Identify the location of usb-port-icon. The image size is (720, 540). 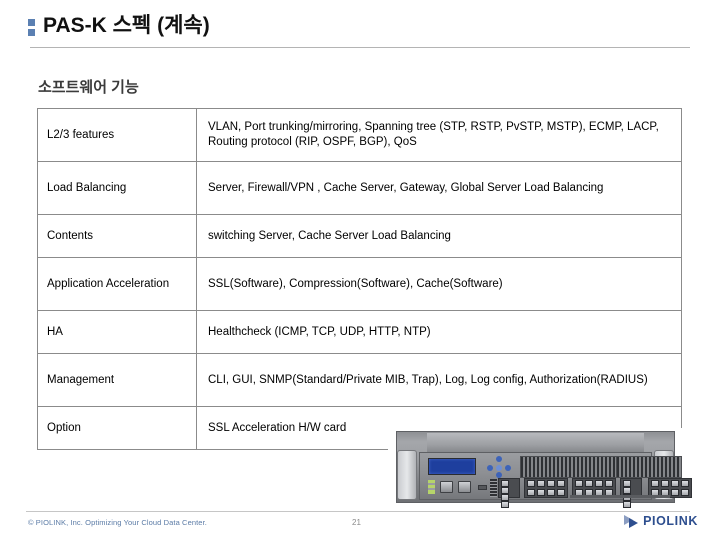
(482, 487).